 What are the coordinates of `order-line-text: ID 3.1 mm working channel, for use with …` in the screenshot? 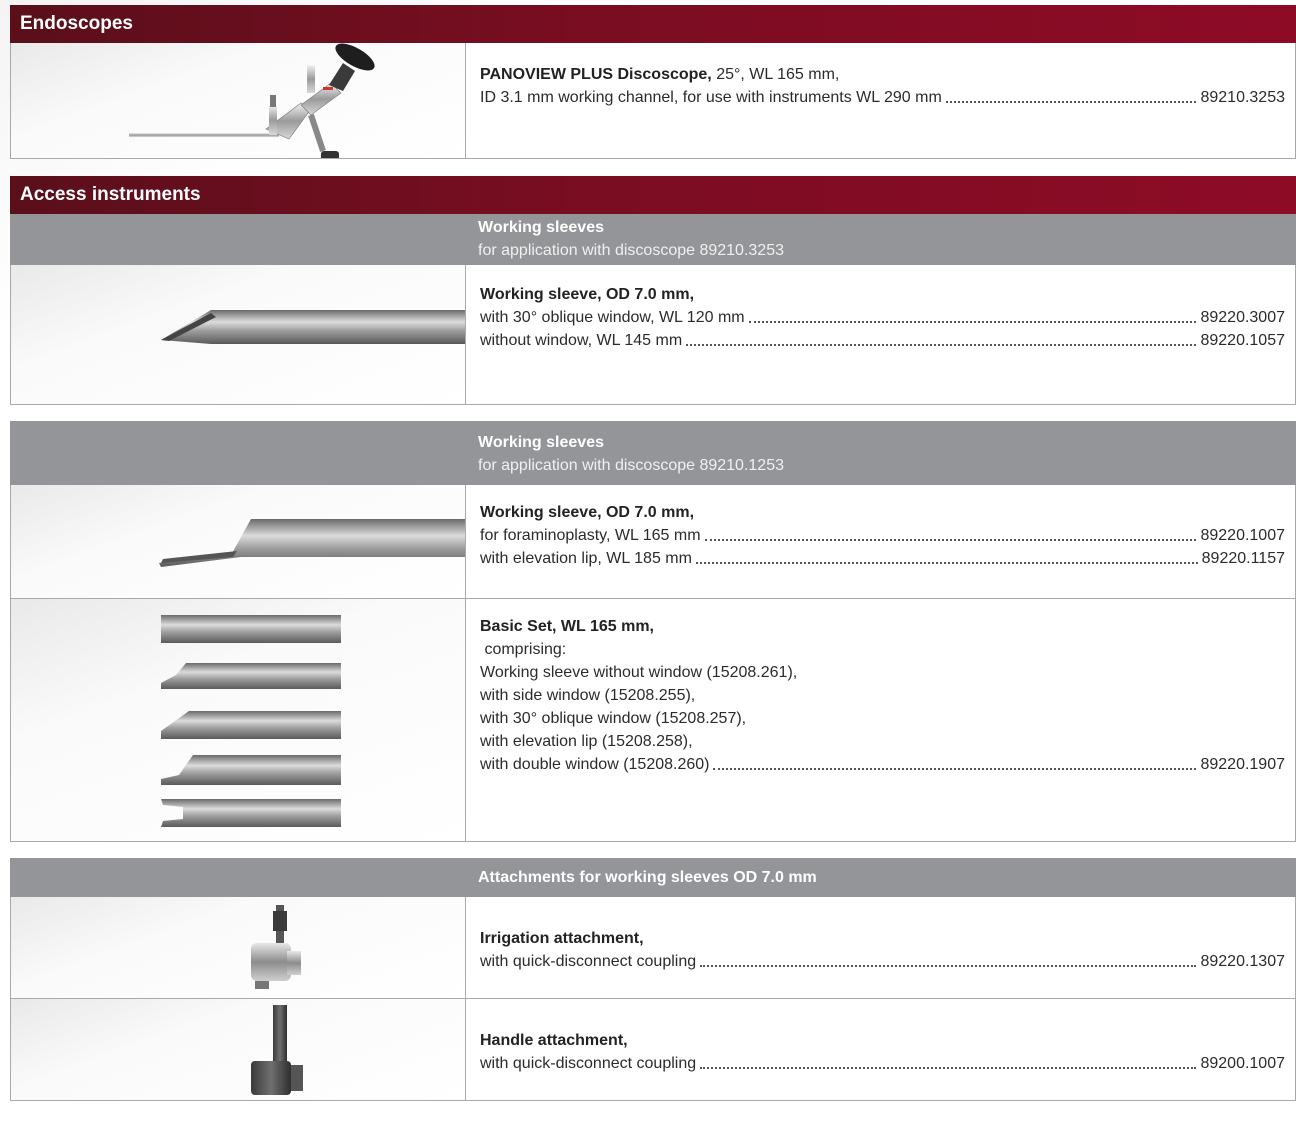 It's located at (711, 97).